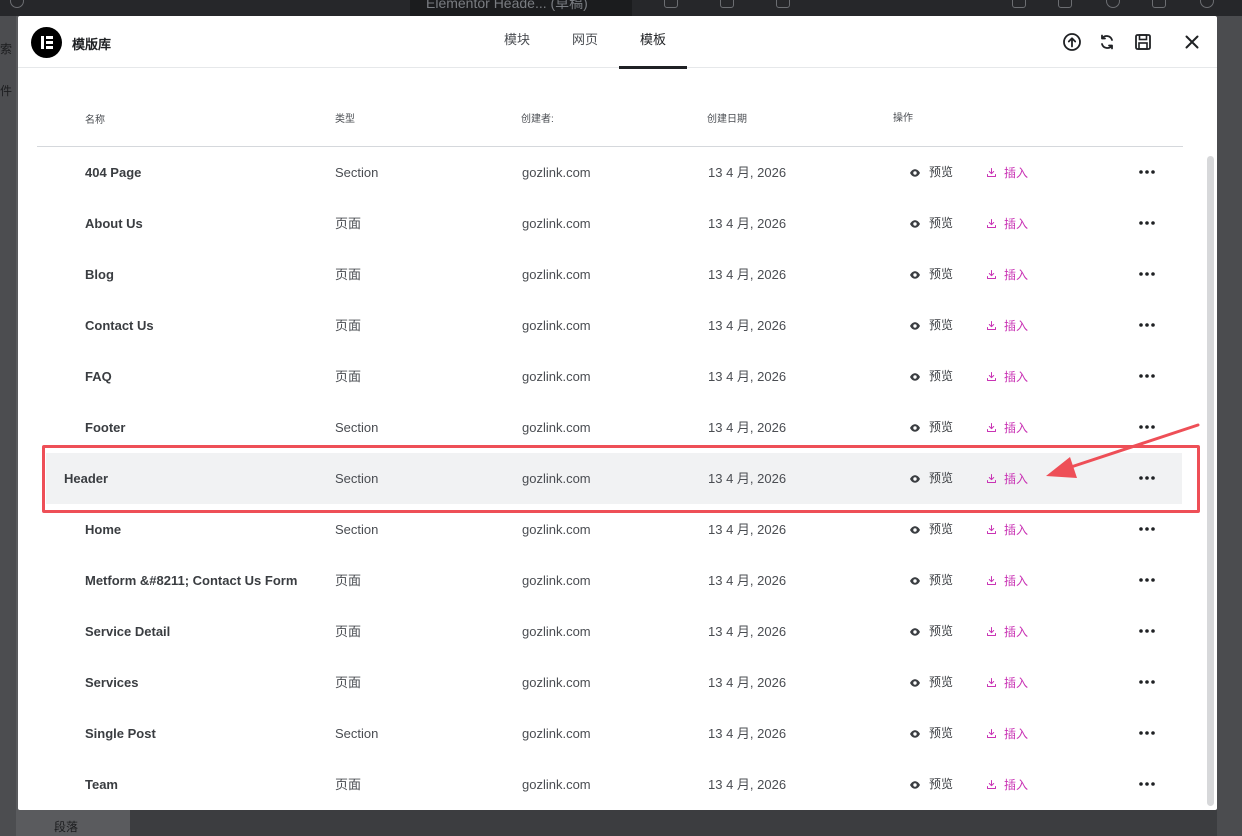 The height and width of the screenshot is (836, 1242). Describe the element at coordinates (98, 376) in the screenshot. I see `template-name: FAQ` at that location.